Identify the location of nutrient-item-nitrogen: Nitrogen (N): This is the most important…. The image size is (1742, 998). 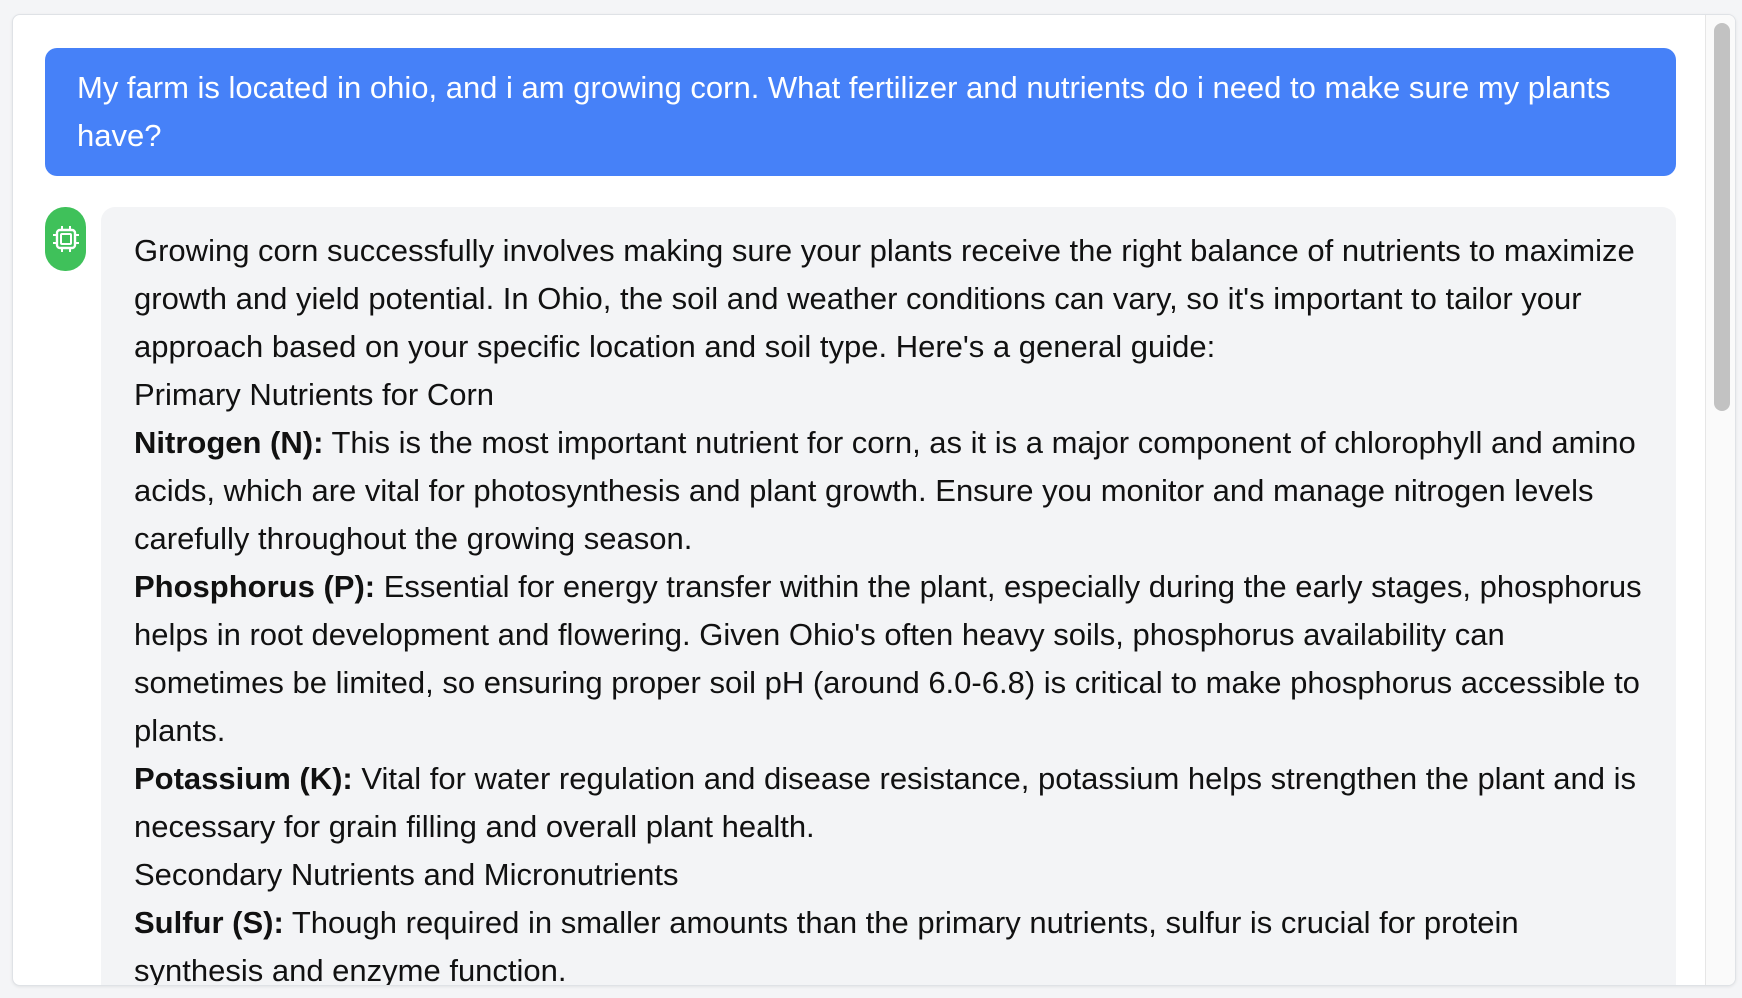
(890, 491).